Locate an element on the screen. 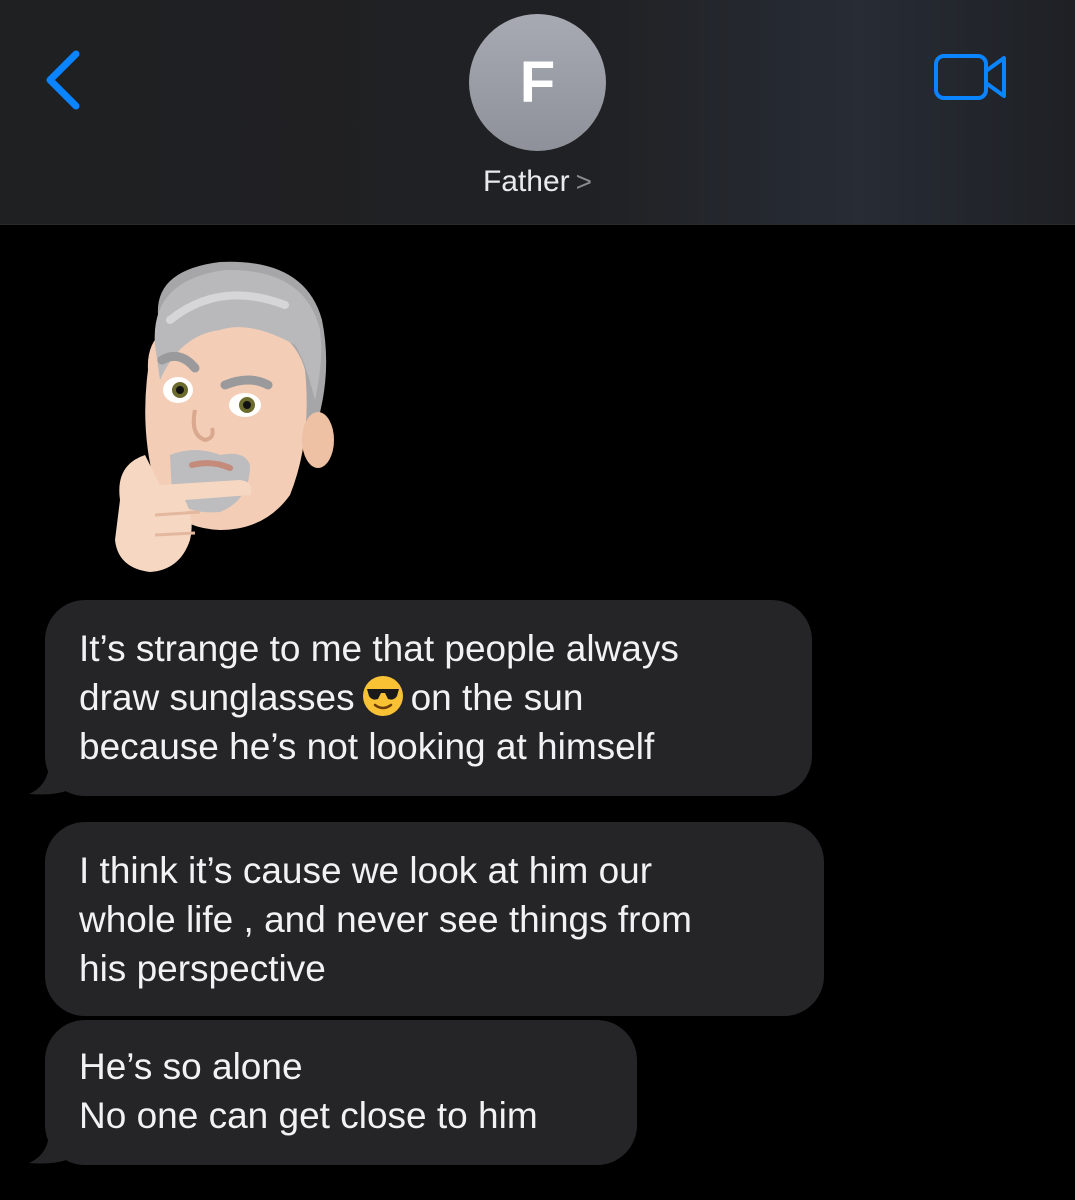  message-text: No one can get close to him is located at coordinates (308, 1115).